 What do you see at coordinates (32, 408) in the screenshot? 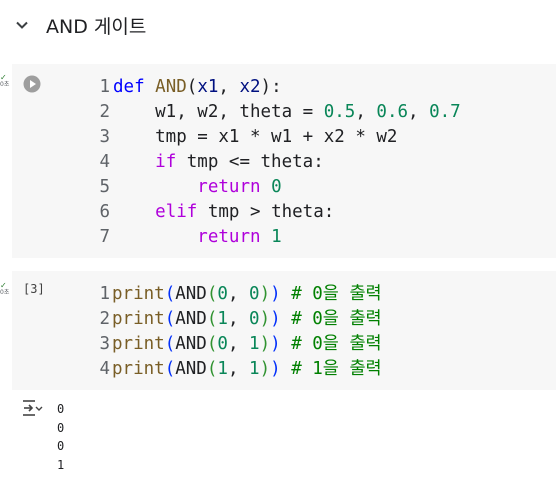
I see `output-actions-icon` at bounding box center [32, 408].